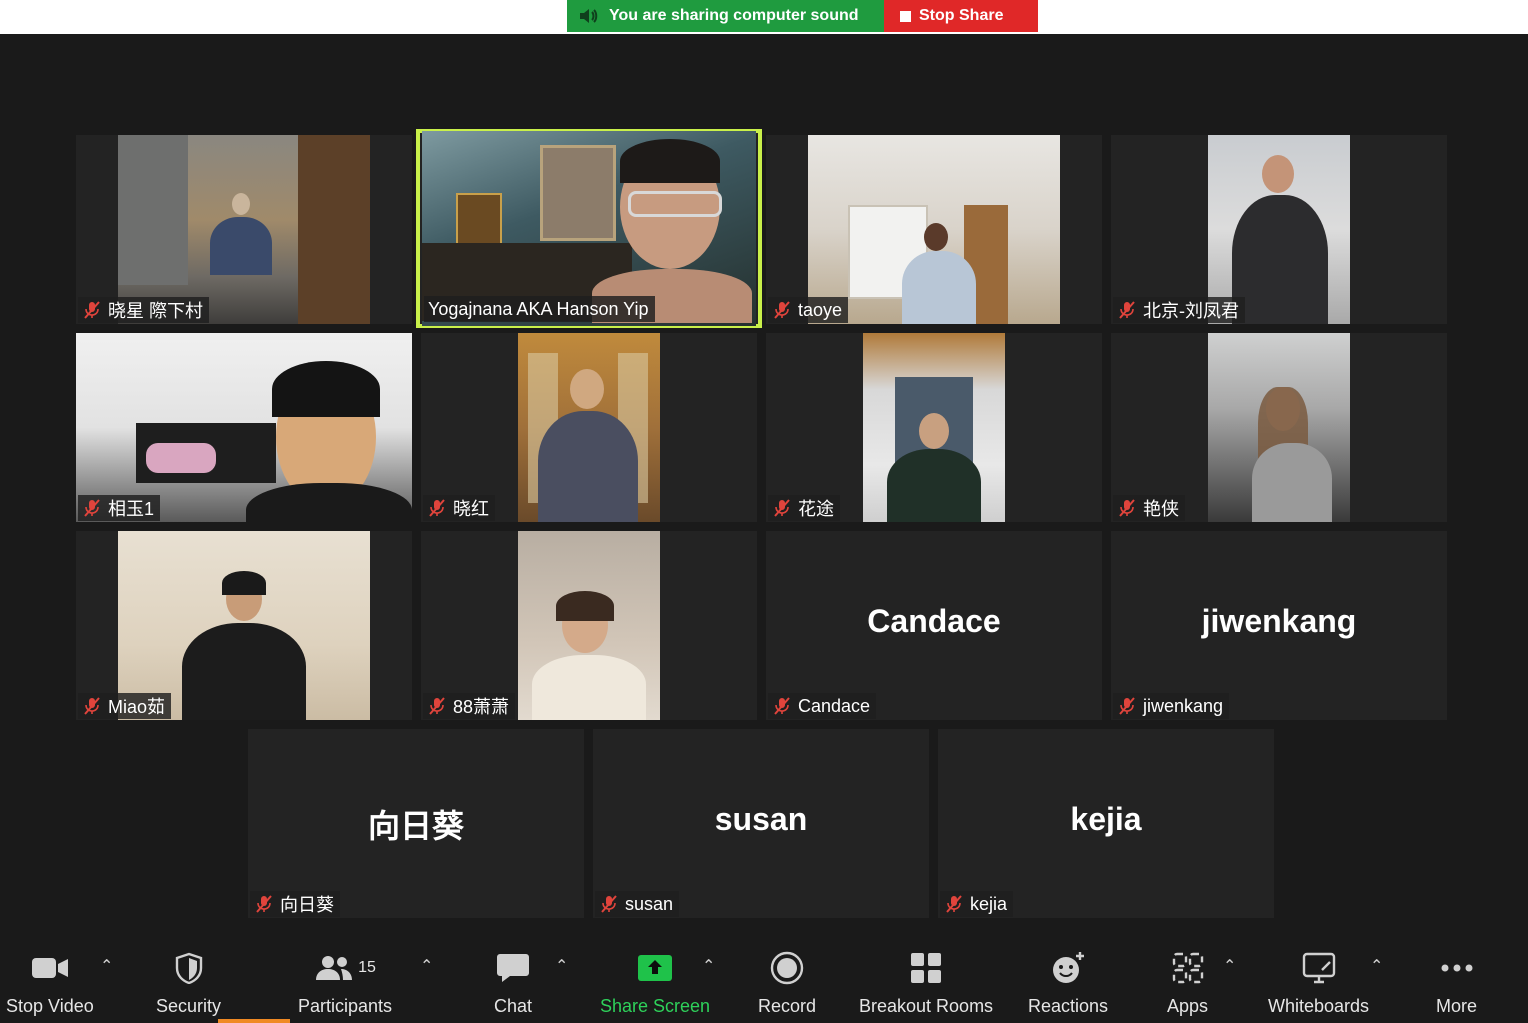 Image resolution: width=1528 pixels, height=1023 pixels. I want to click on speaker-icon, so click(589, 16).